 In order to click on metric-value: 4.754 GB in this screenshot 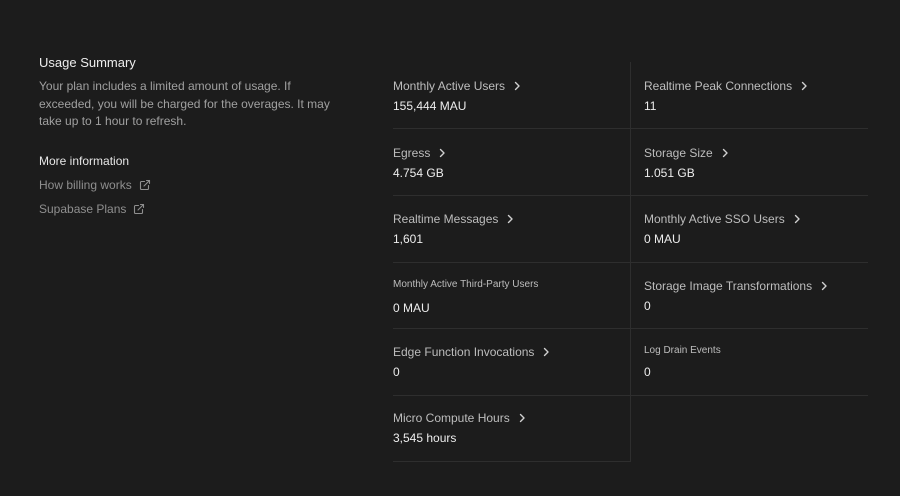, I will do `click(418, 173)`.